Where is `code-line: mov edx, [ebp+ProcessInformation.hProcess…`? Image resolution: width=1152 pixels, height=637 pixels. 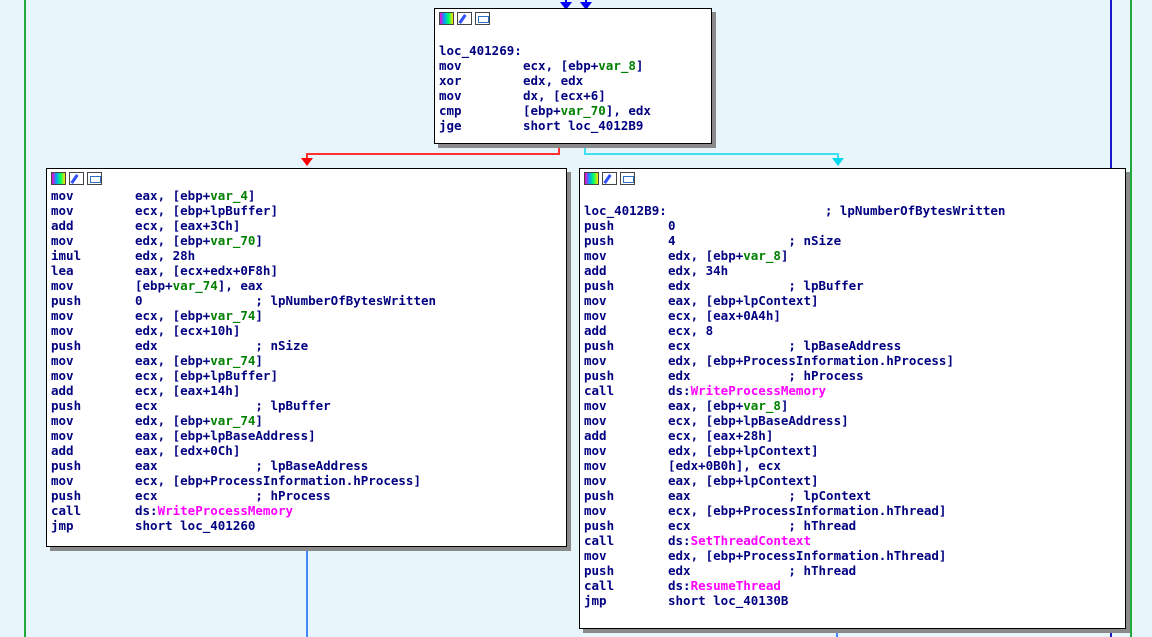 code-line: mov edx, [ebp+ProcessInformation.hProcess… is located at coordinates (852, 360).